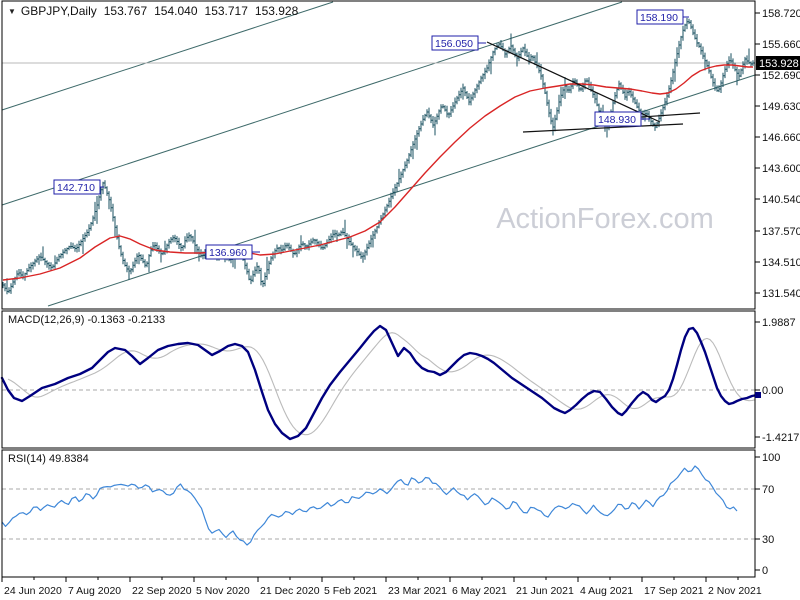  I want to click on price-axis-label: 149.630, so click(781, 107).